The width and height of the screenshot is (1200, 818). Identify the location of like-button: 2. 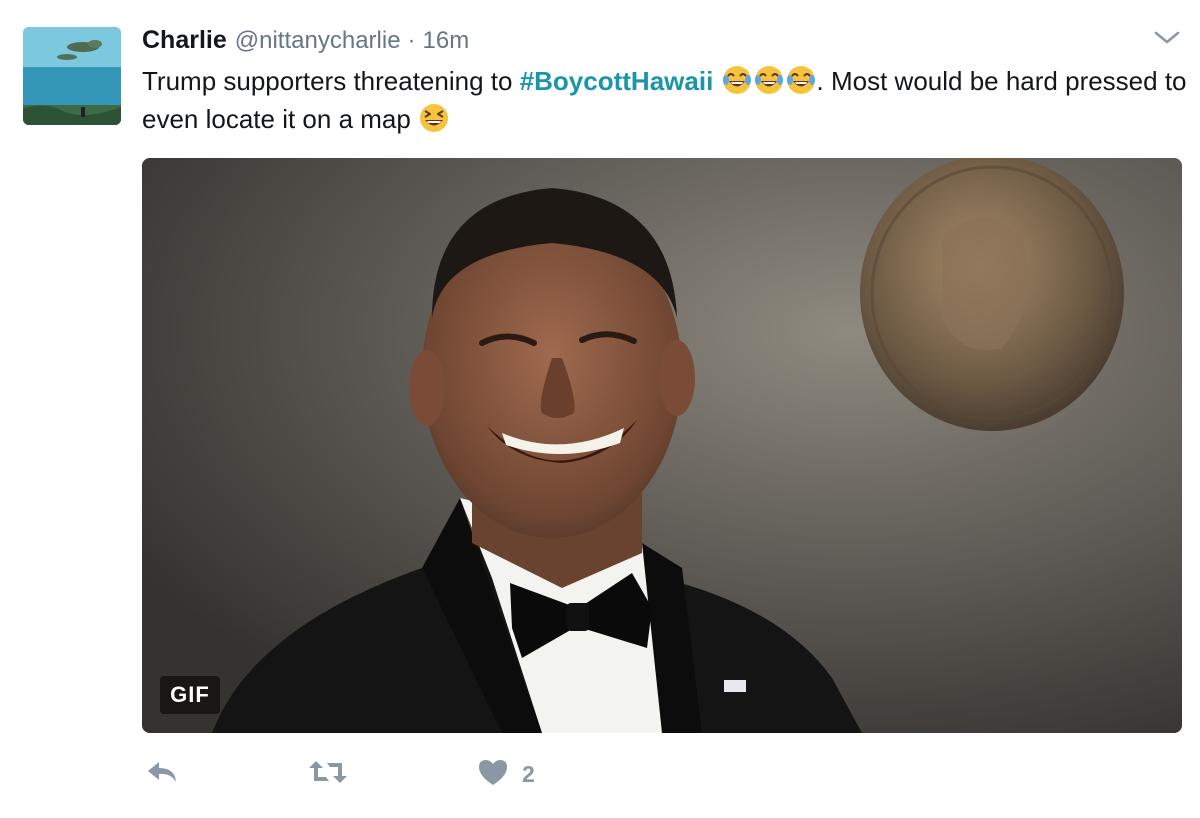
(505, 774).